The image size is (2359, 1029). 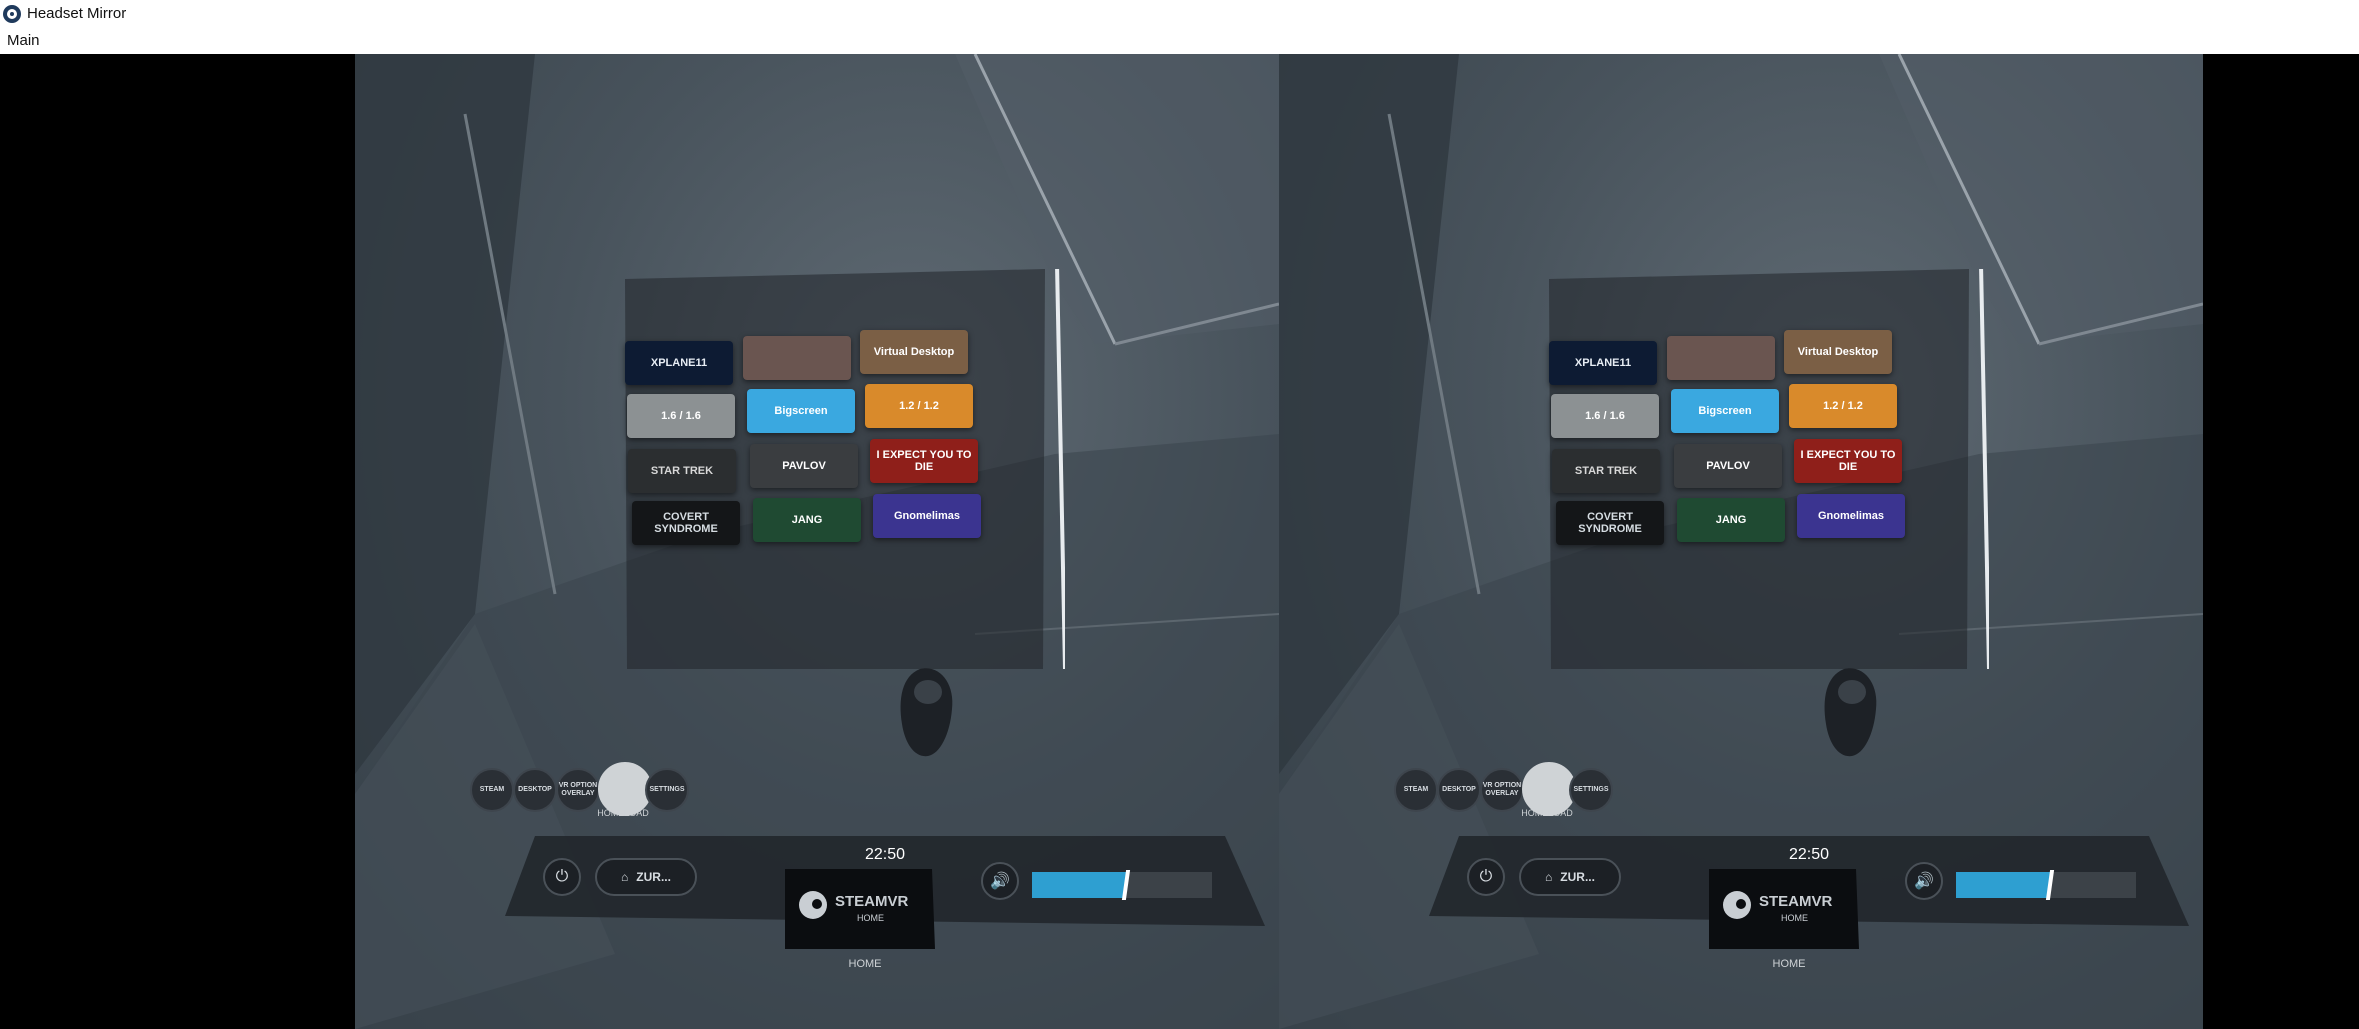 I want to click on menu-item-main: Main, so click(x=23, y=40).